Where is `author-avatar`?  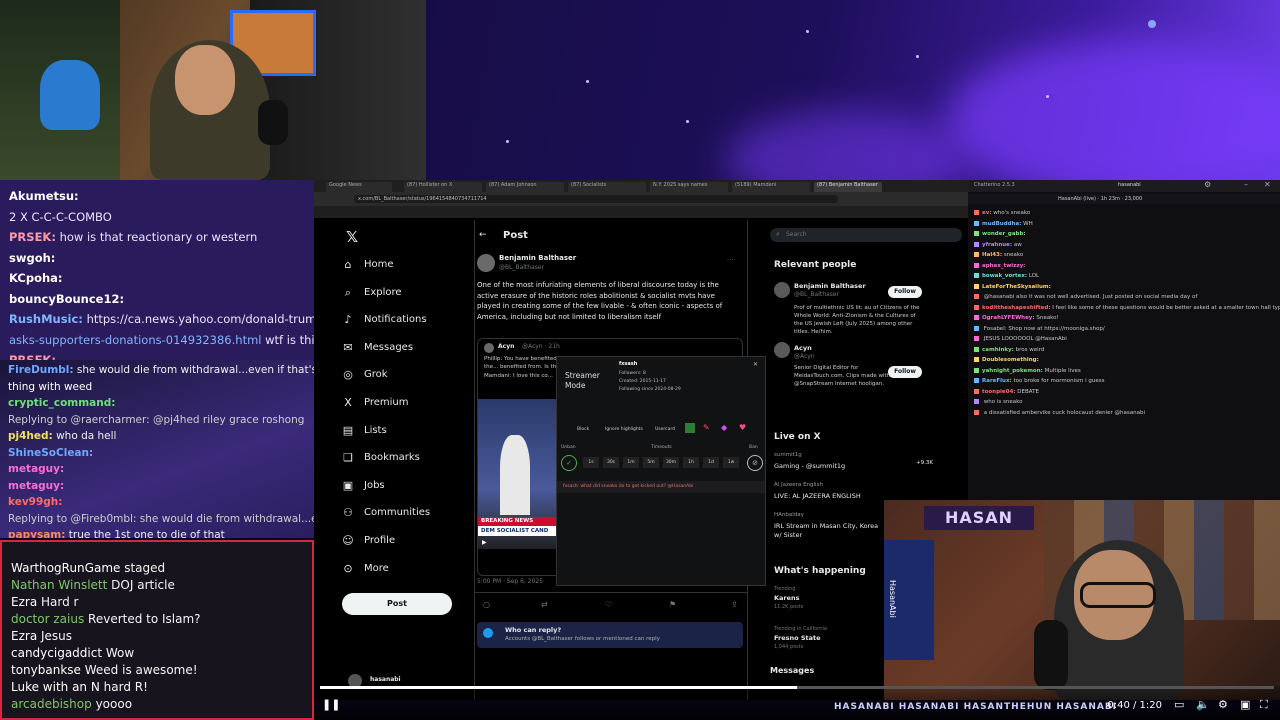
author-avatar is located at coordinates (486, 263).